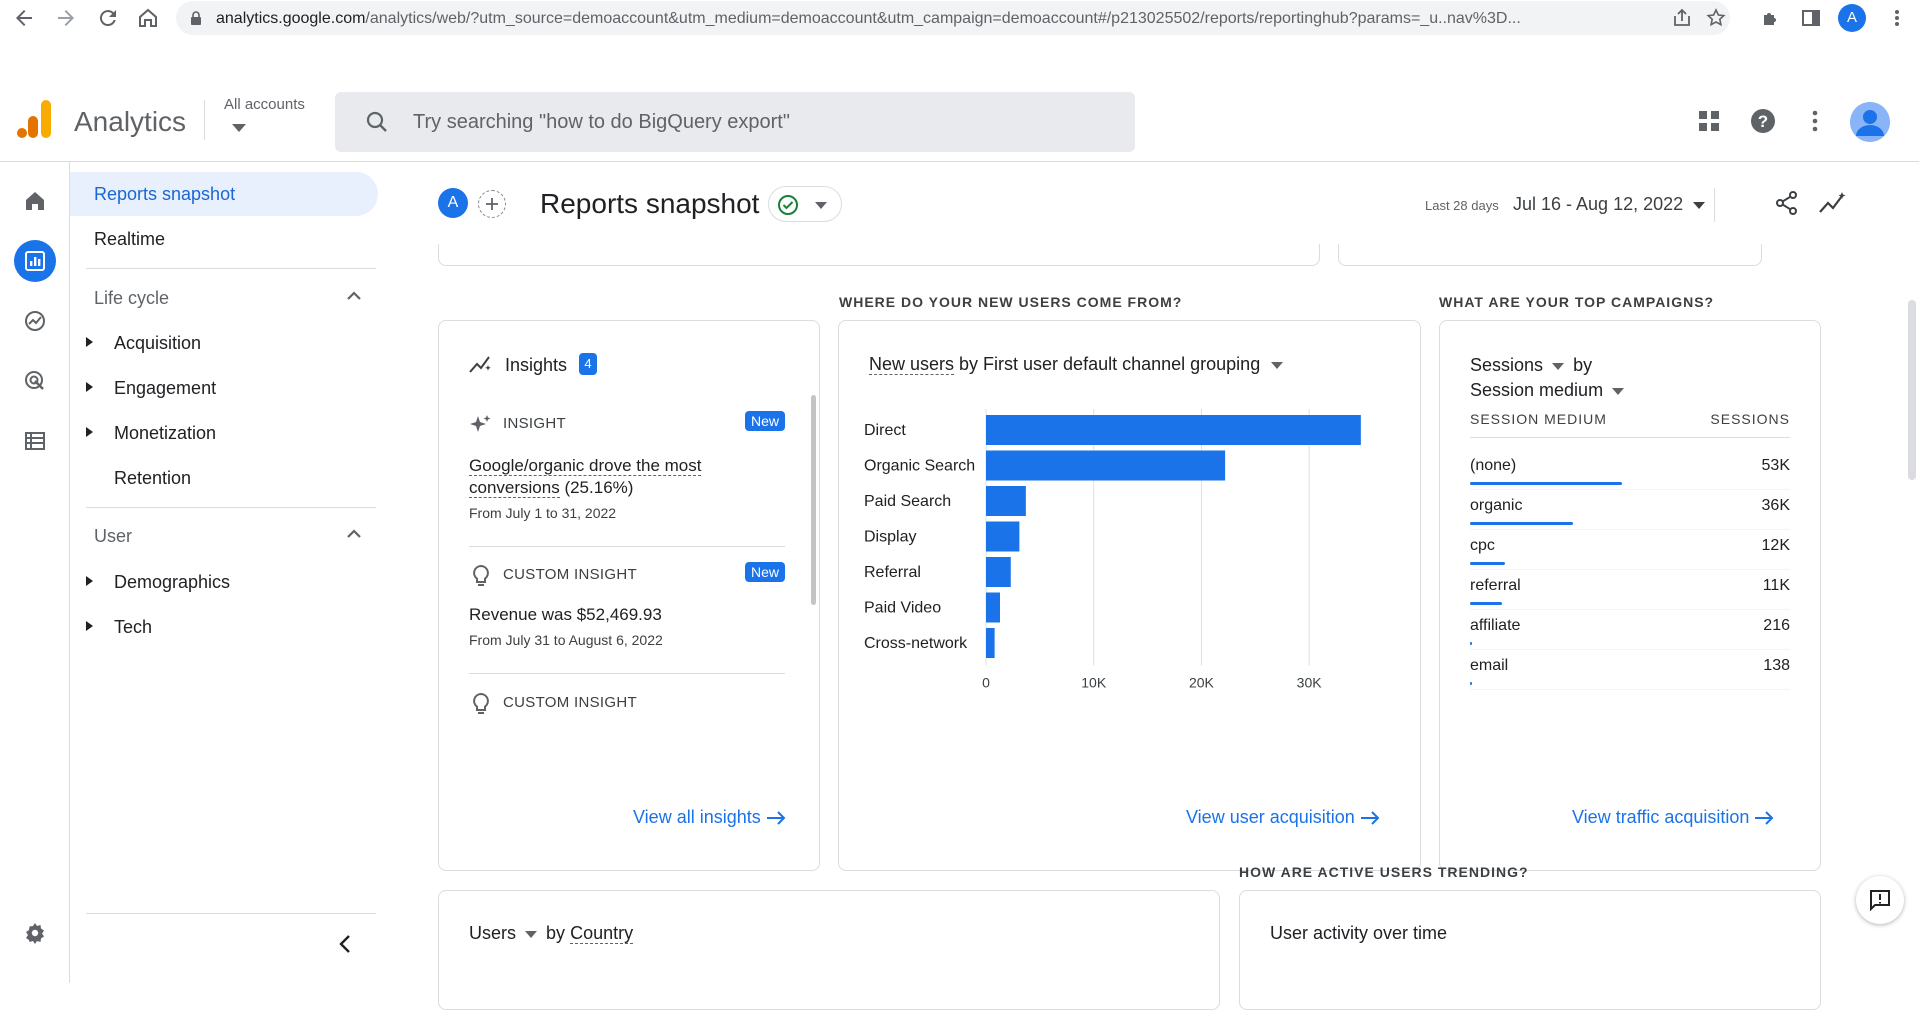 The height and width of the screenshot is (1010, 1919). Describe the element at coordinates (1630, 591) in the screenshot. I see `table-row: referral 11K` at that location.